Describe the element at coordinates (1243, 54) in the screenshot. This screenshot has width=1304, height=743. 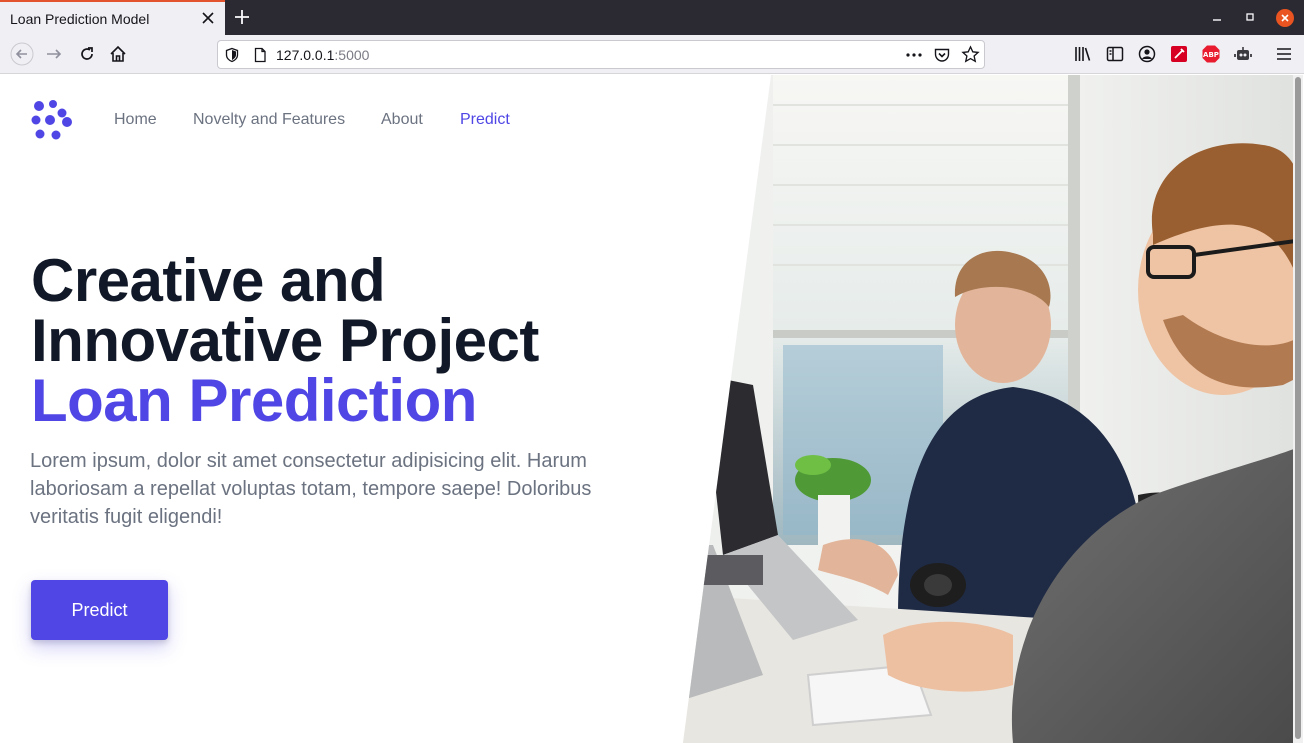
I see `robot-extension-icon` at that location.